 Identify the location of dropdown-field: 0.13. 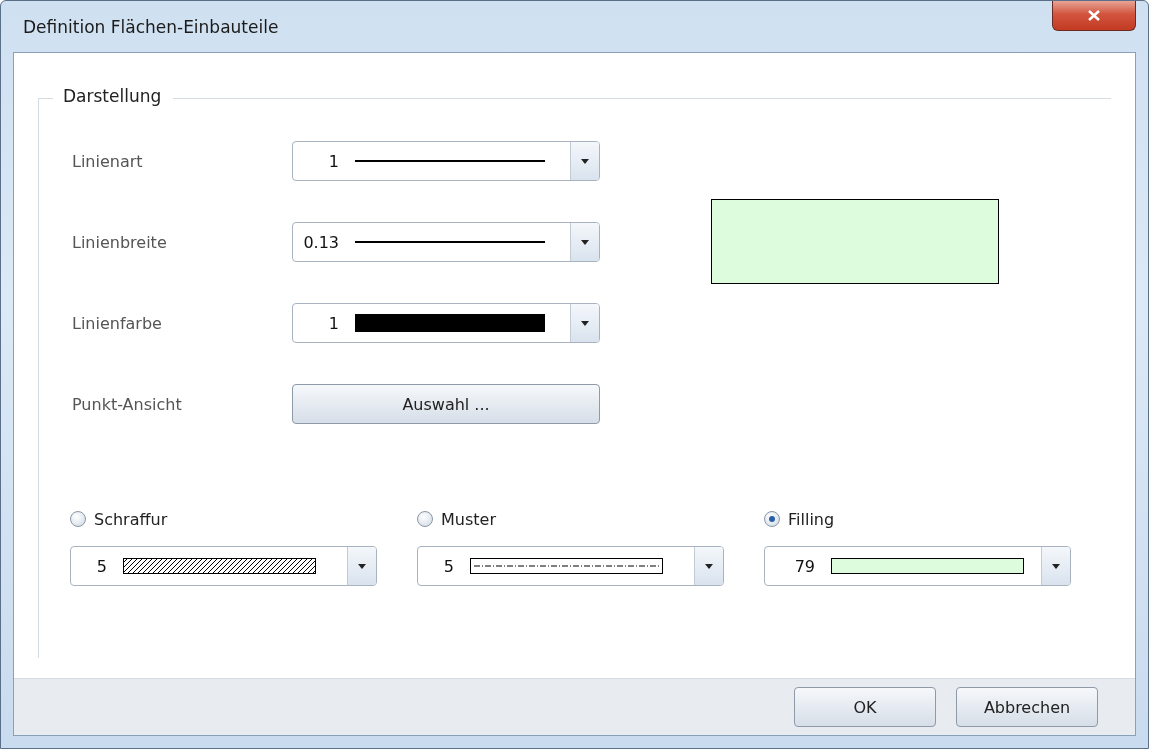
(446, 242).